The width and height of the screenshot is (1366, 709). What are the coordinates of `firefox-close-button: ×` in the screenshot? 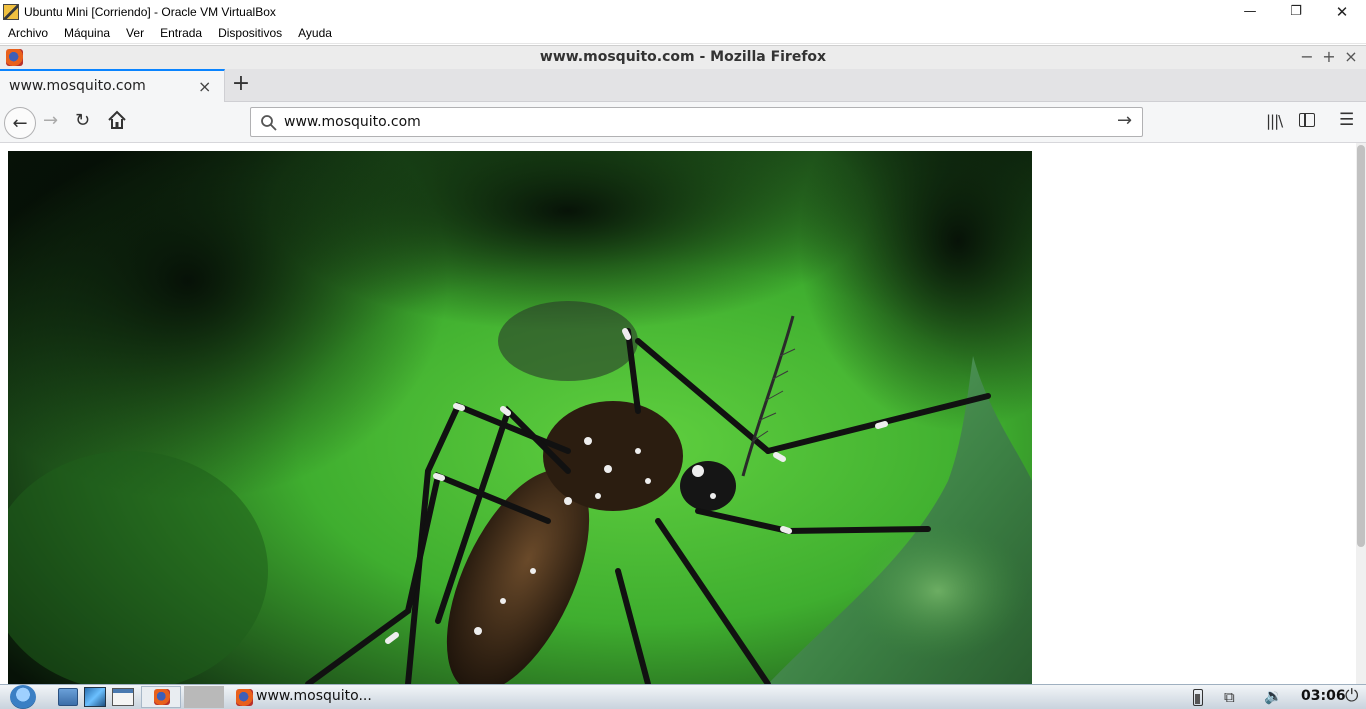 It's located at (1351, 56).